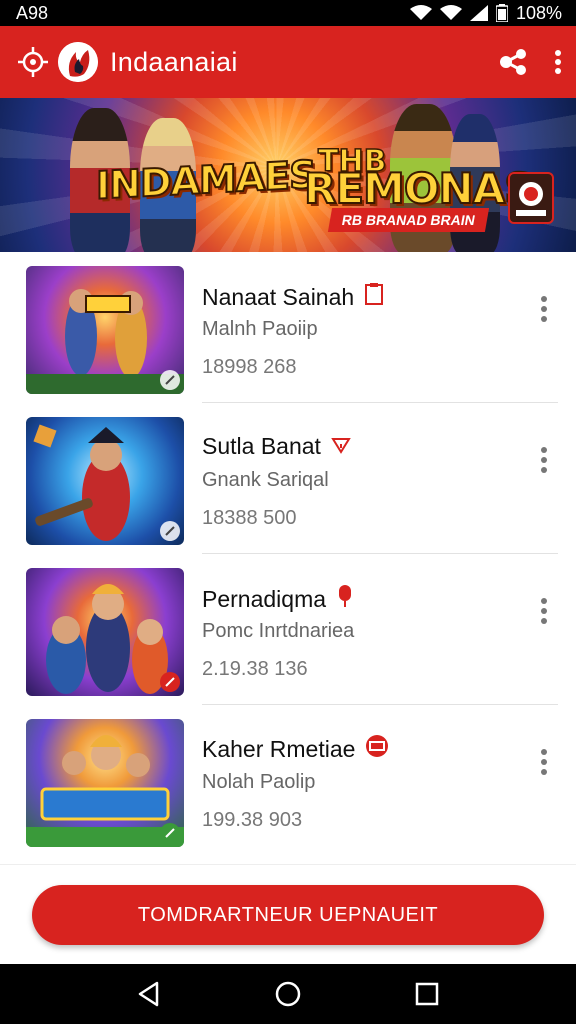  I want to click on wifi-icon, so click(420, 13).